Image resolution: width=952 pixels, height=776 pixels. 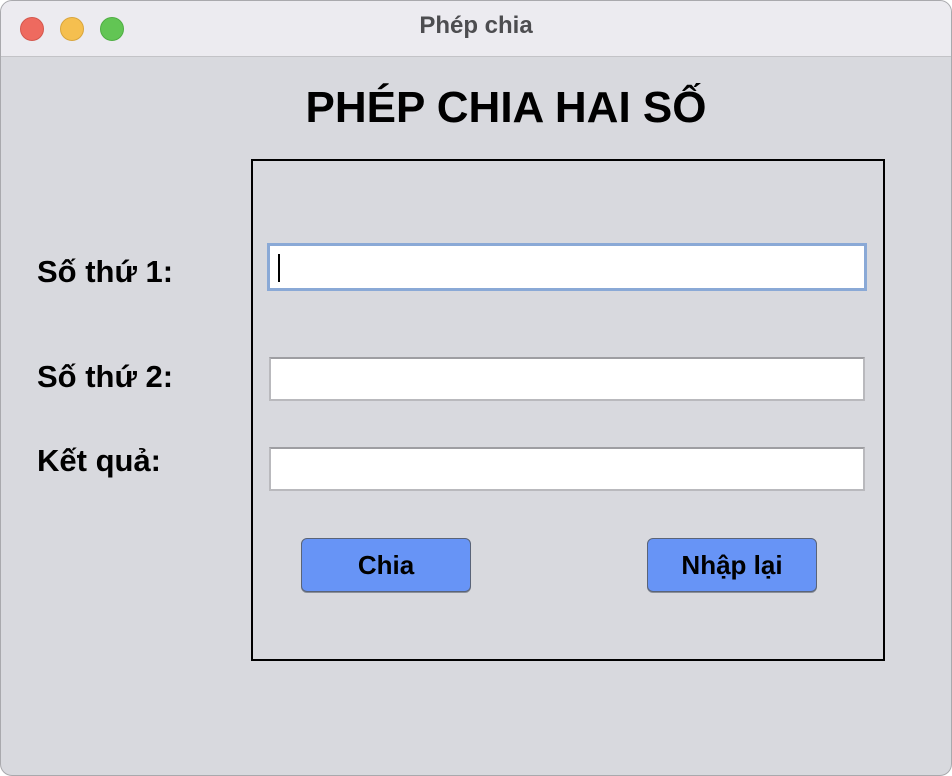 What do you see at coordinates (279, 268) in the screenshot?
I see `text-caret` at bounding box center [279, 268].